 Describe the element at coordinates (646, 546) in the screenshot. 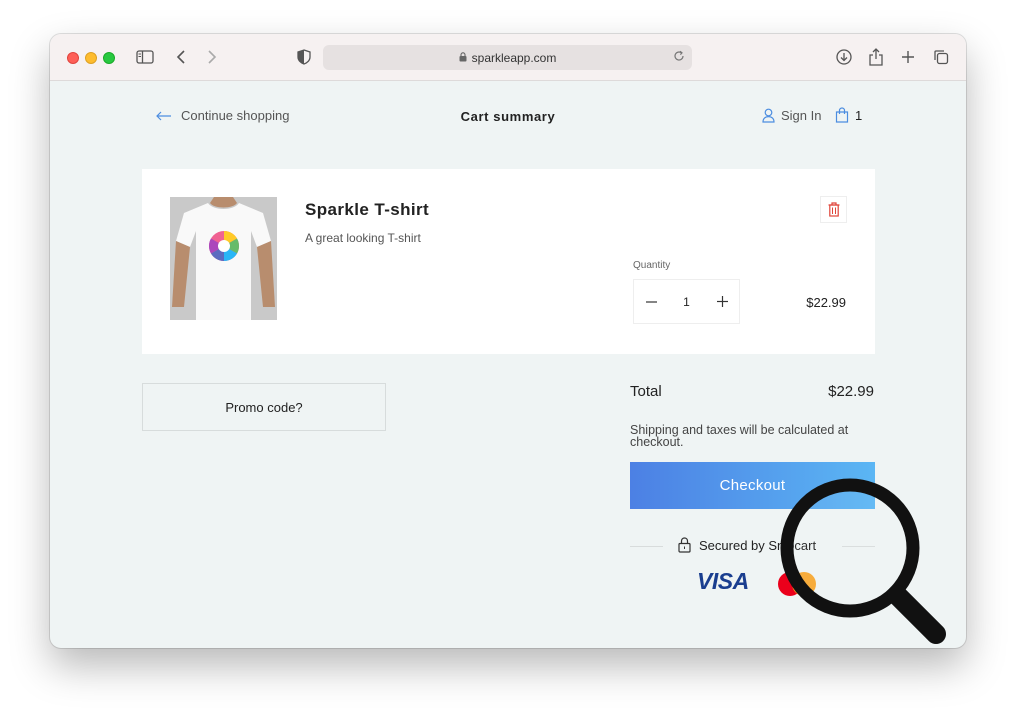

I see `divider-left` at that location.